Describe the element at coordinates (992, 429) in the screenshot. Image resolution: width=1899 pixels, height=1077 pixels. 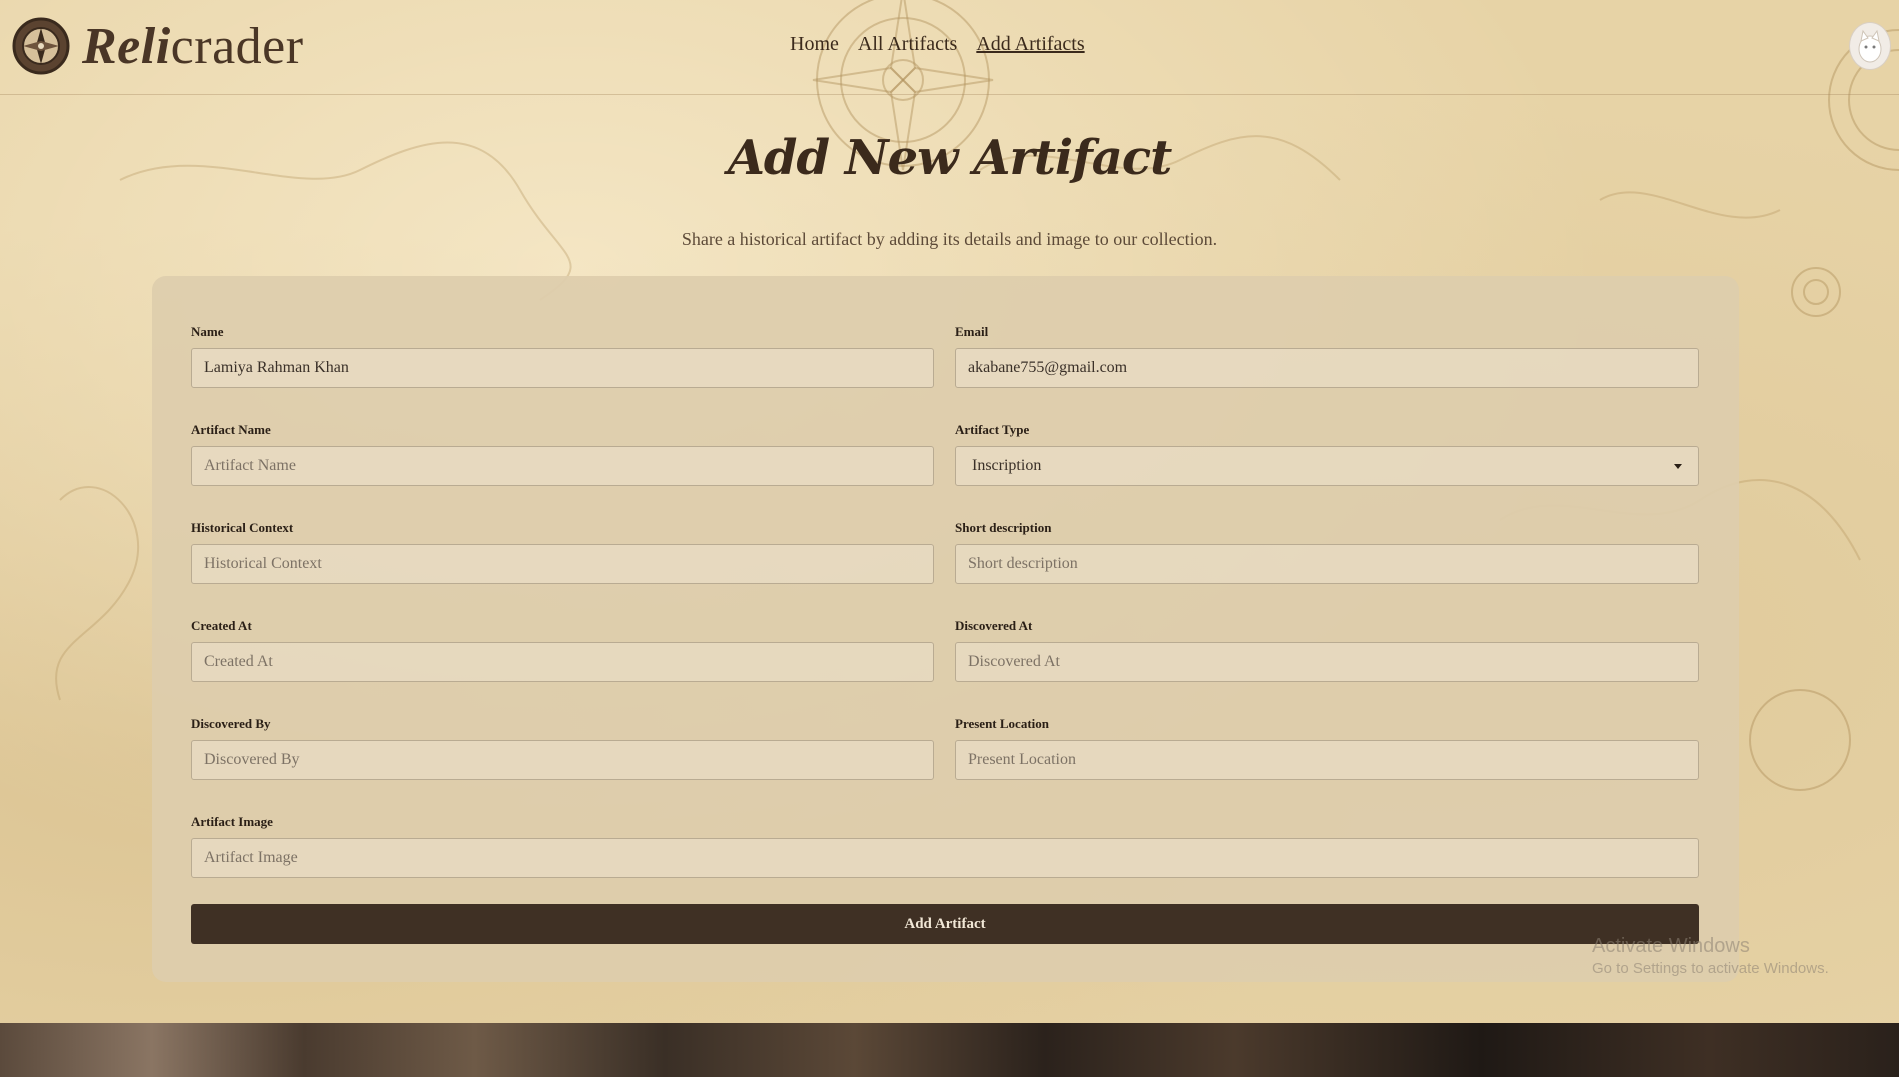
I see `artifact-type-label: Artifact Type` at that location.